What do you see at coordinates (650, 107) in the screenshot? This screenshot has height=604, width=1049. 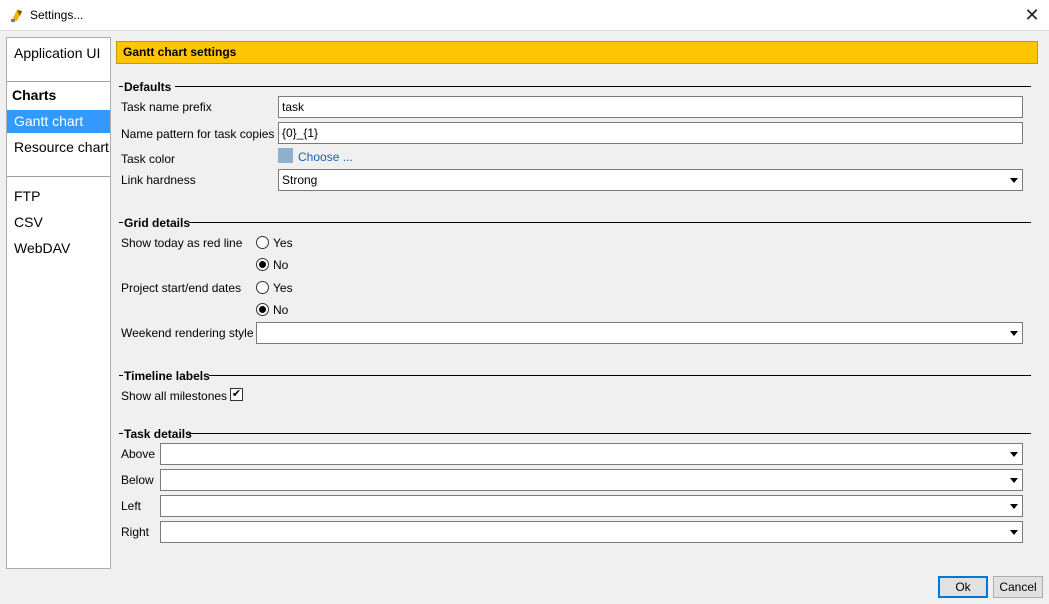 I see `task-name-prefix-input` at bounding box center [650, 107].